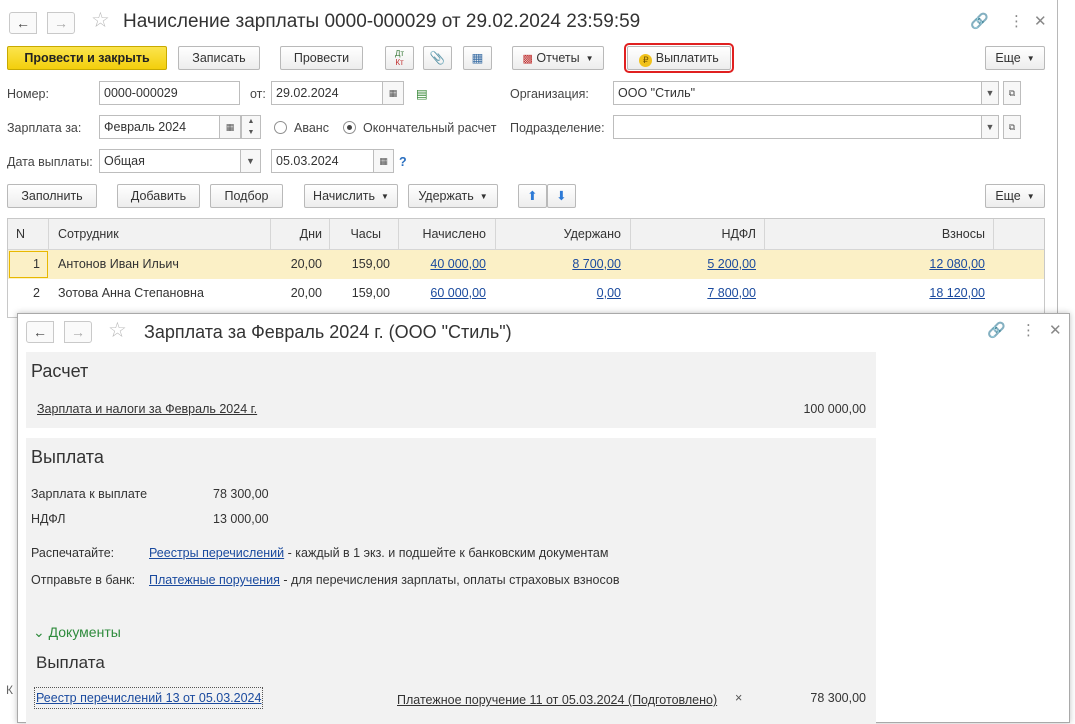  What do you see at coordinates (219, 58) in the screenshot?
I see `save-button: Записать` at bounding box center [219, 58].